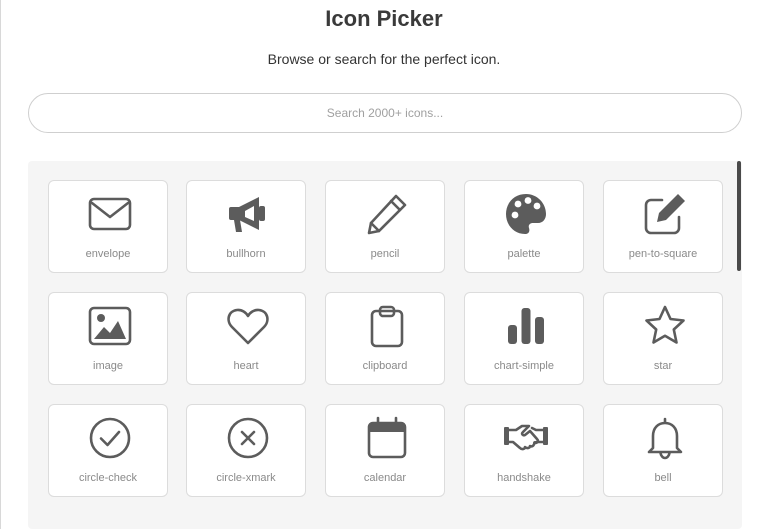  I want to click on star-icon, so click(665, 324).